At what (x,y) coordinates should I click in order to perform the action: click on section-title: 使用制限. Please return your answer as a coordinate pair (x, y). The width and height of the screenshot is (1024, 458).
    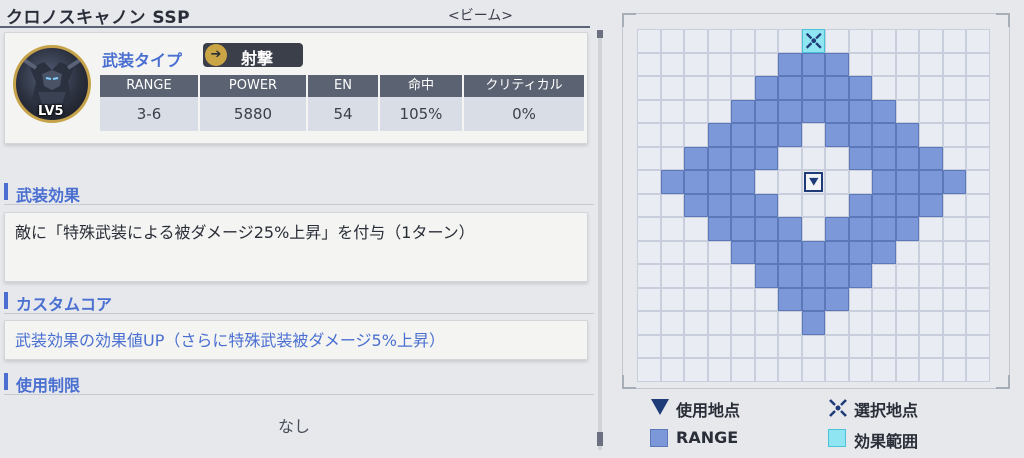
    Looking at the image, I should click on (48, 385).